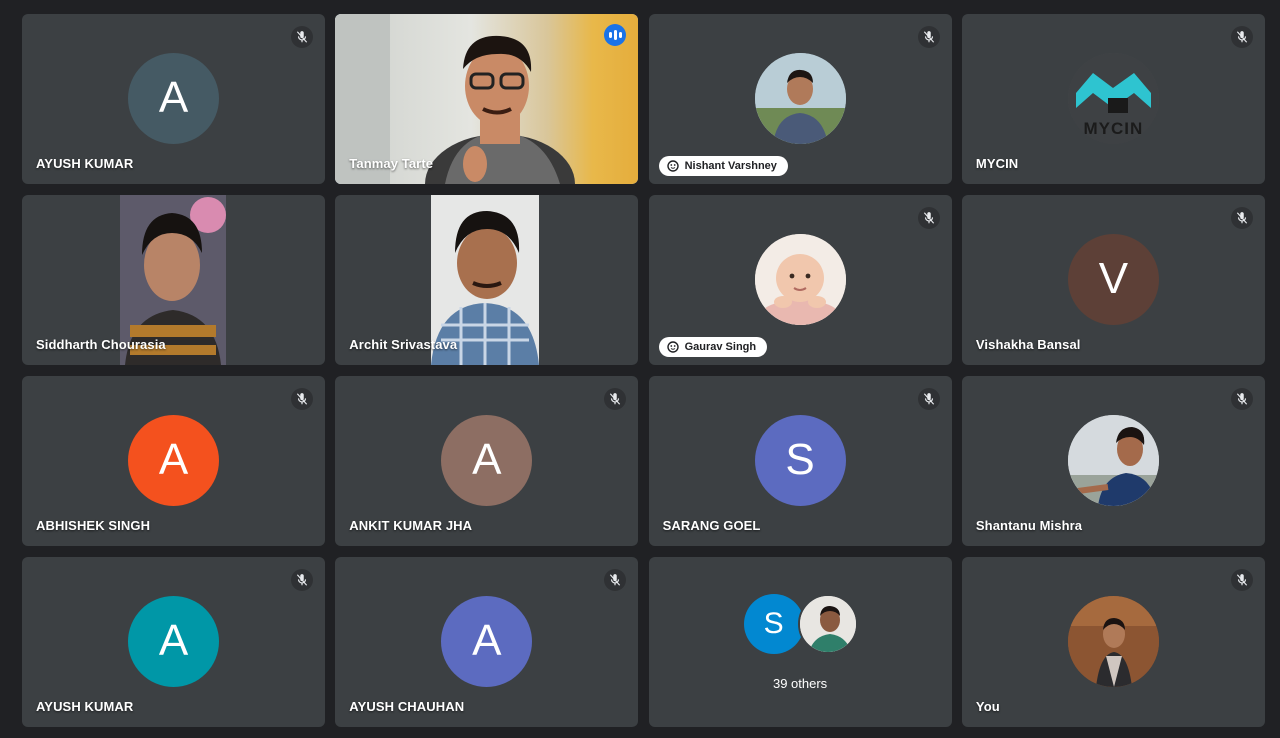 This screenshot has width=1280, height=738. What do you see at coordinates (800, 683) in the screenshot?
I see `others-count: 39 others` at bounding box center [800, 683].